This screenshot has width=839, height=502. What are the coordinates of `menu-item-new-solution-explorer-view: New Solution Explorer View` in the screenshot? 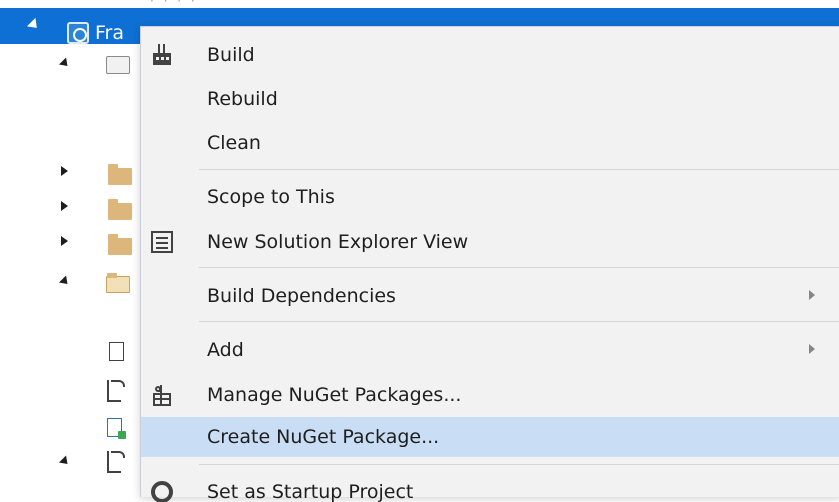 It's located at (490, 242).